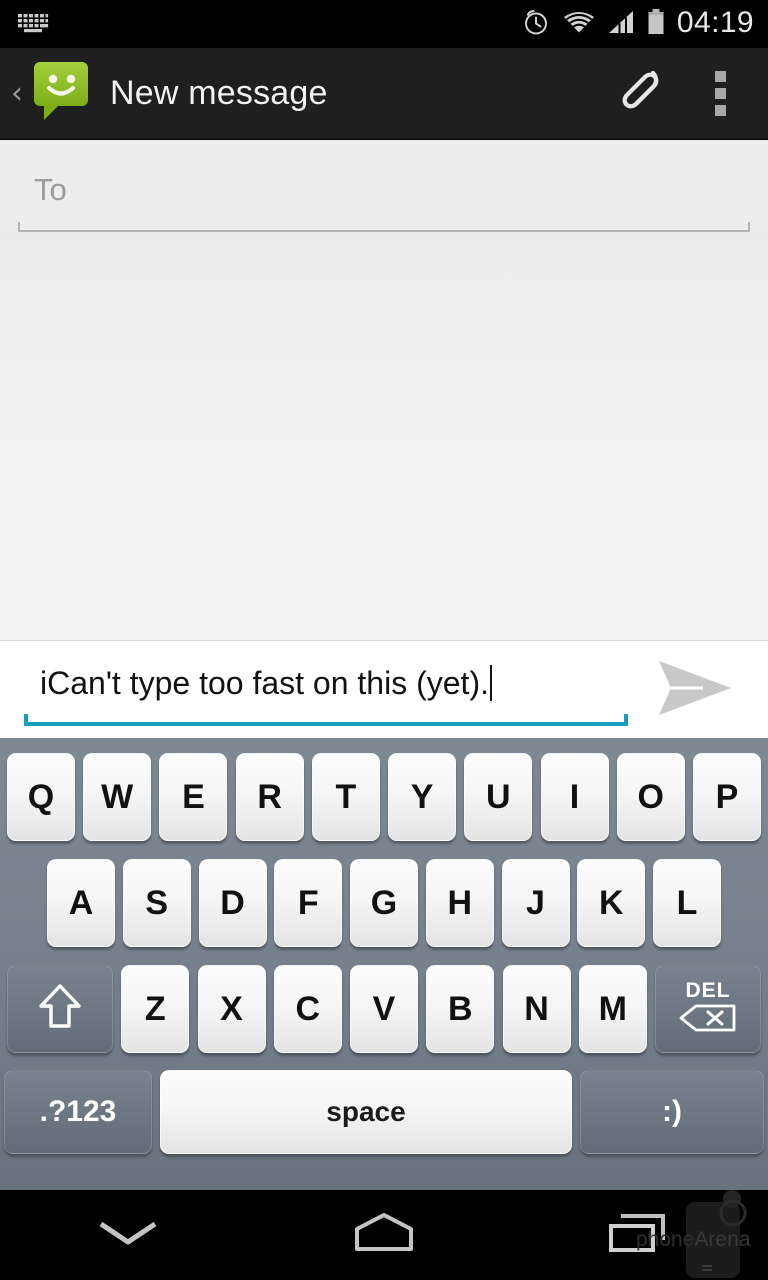  I want to click on text-cursor, so click(490, 683).